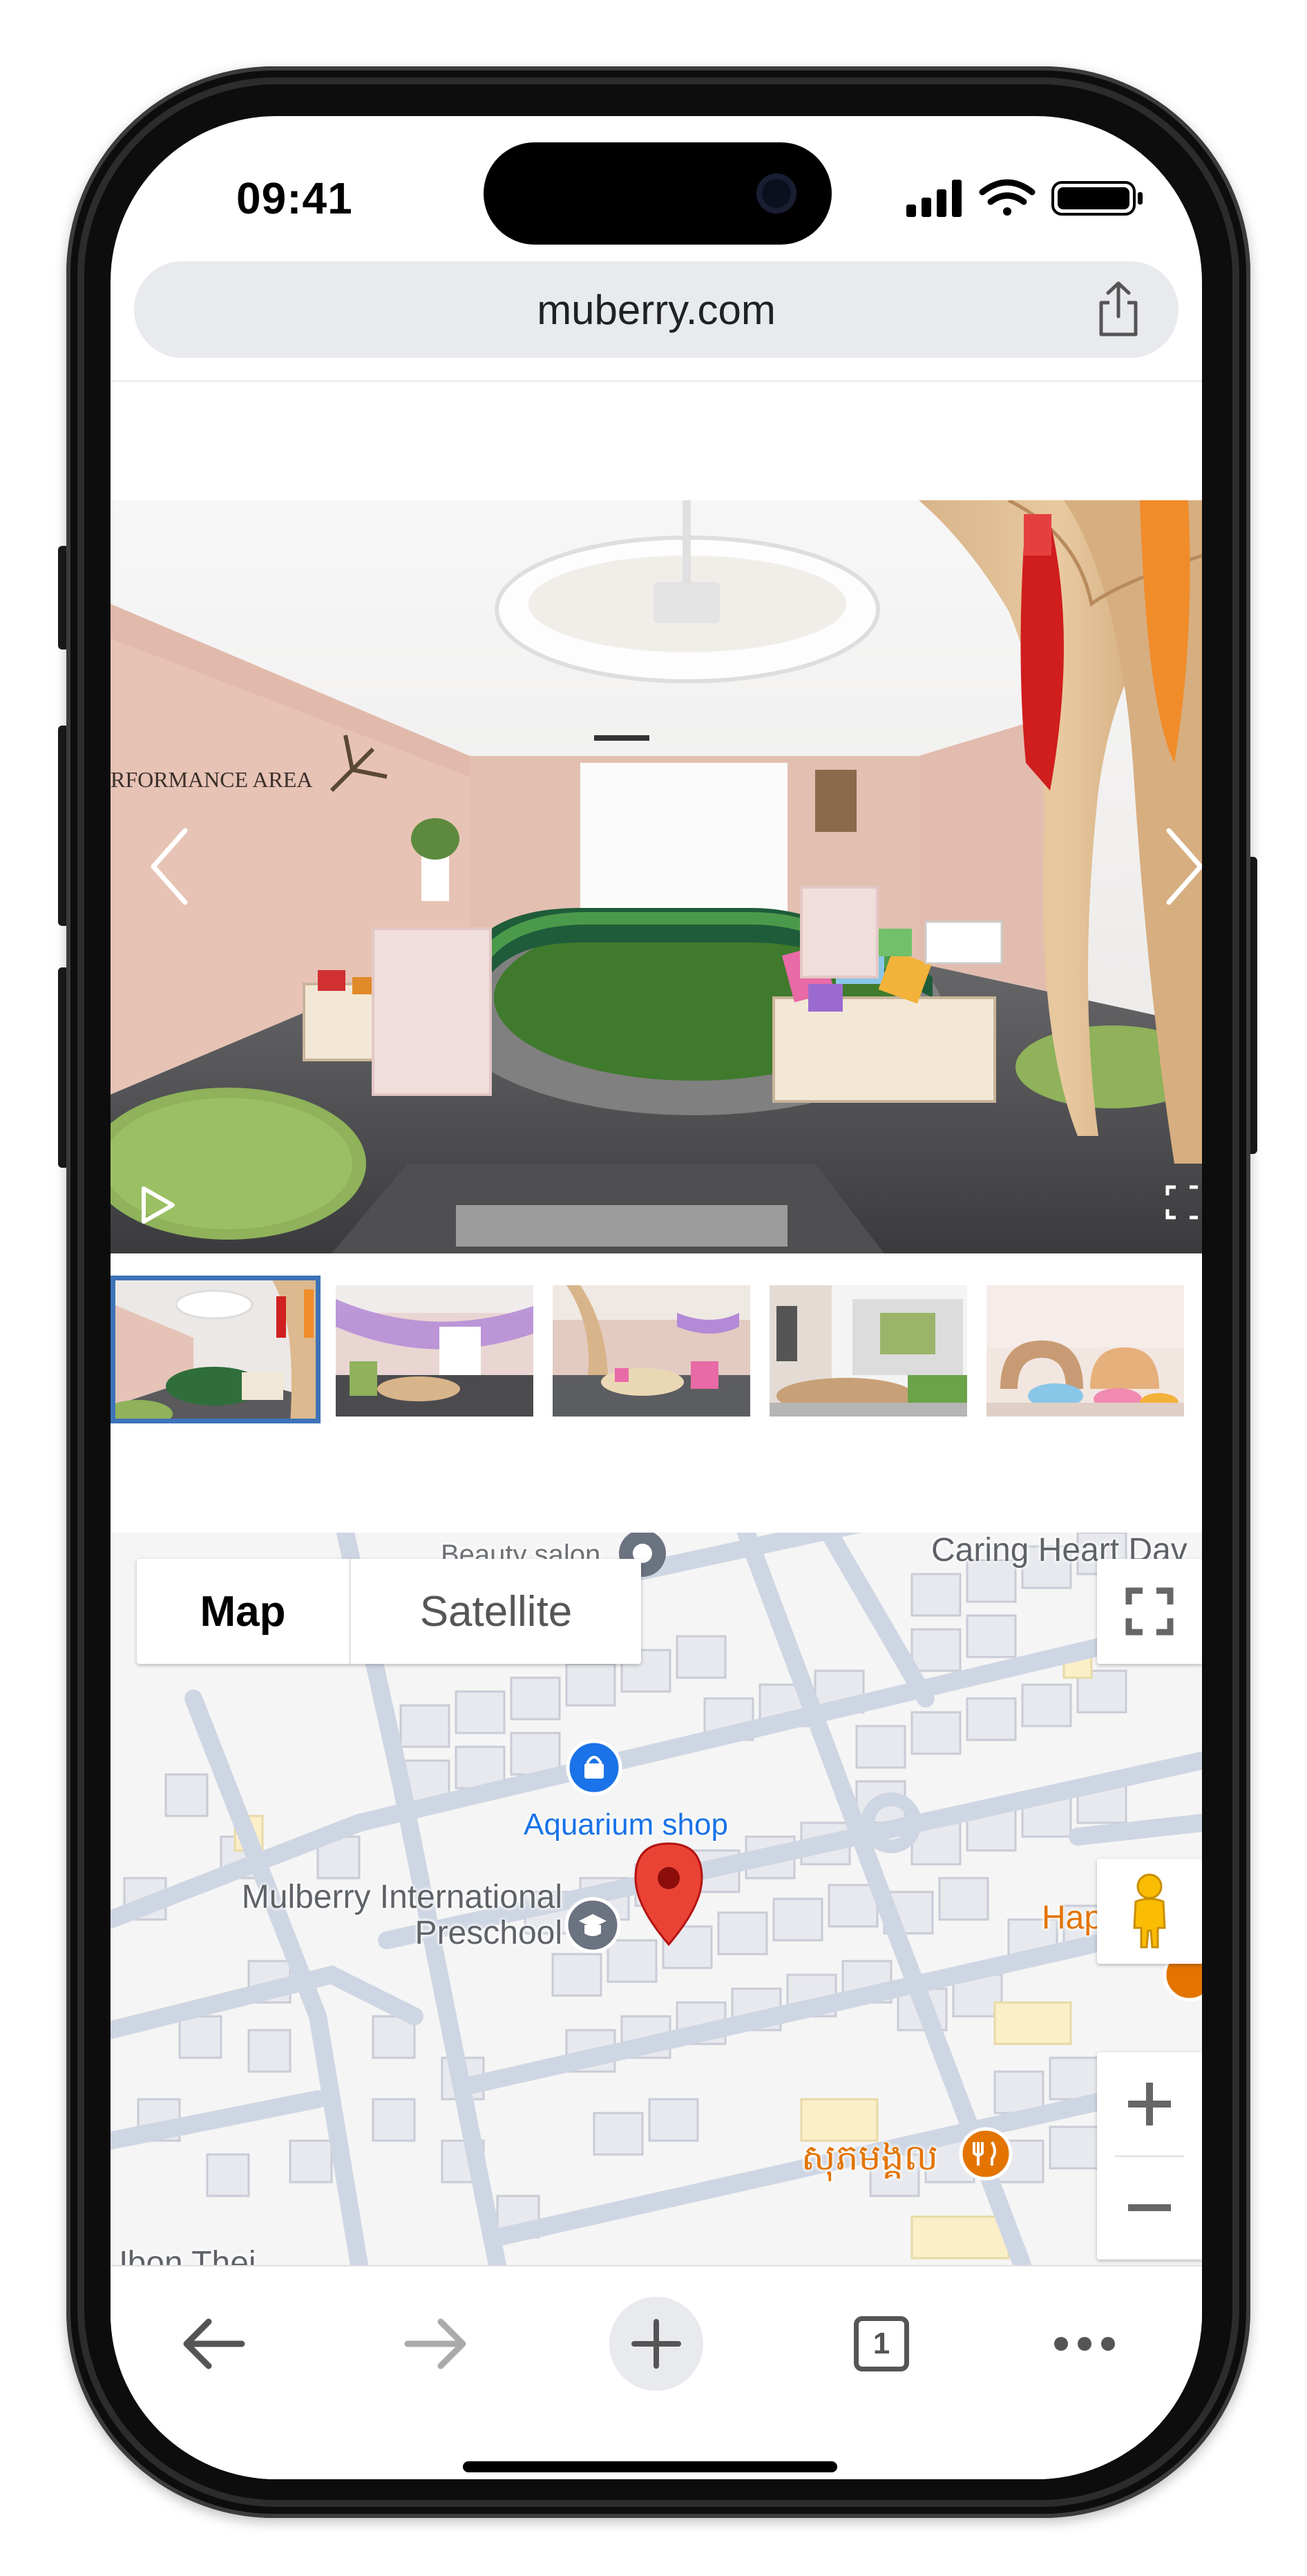 Image resolution: width=1307 pixels, height=2576 pixels. I want to click on new-tab-button, so click(656, 2343).